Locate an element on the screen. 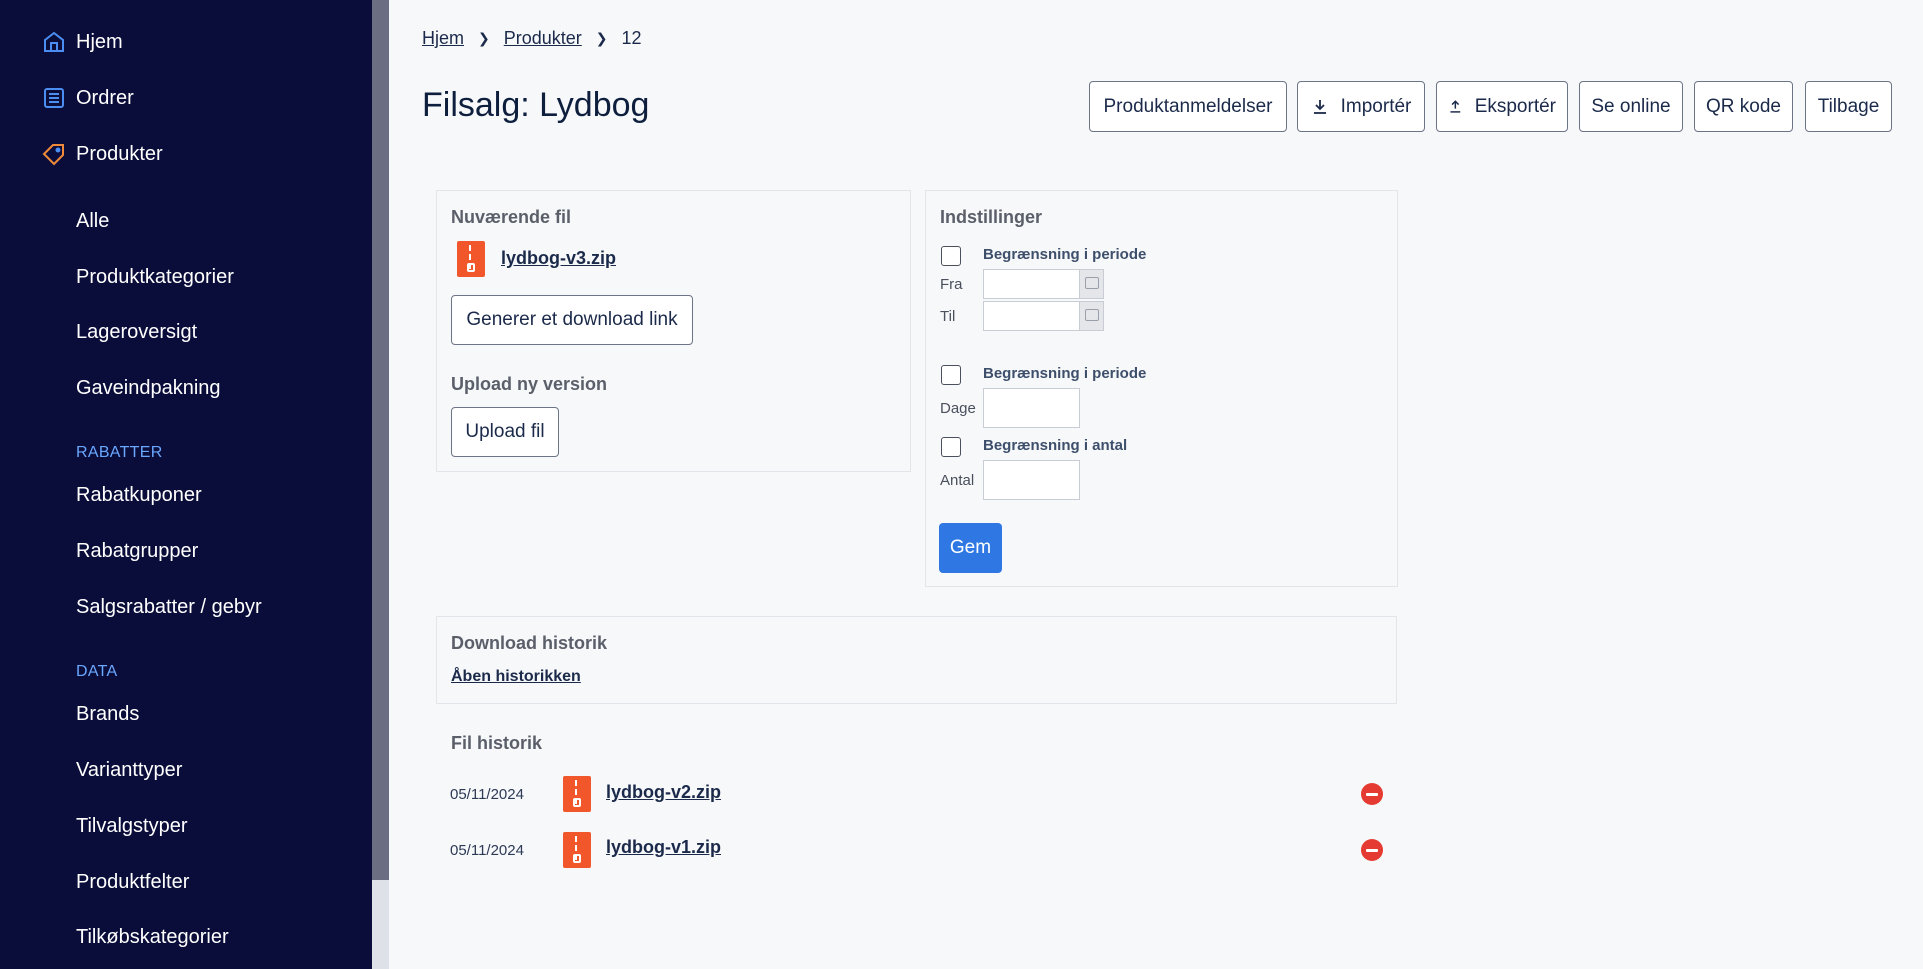 This screenshot has height=969, width=1923. current-file-link: lydbog-v3.zip is located at coordinates (558, 258).